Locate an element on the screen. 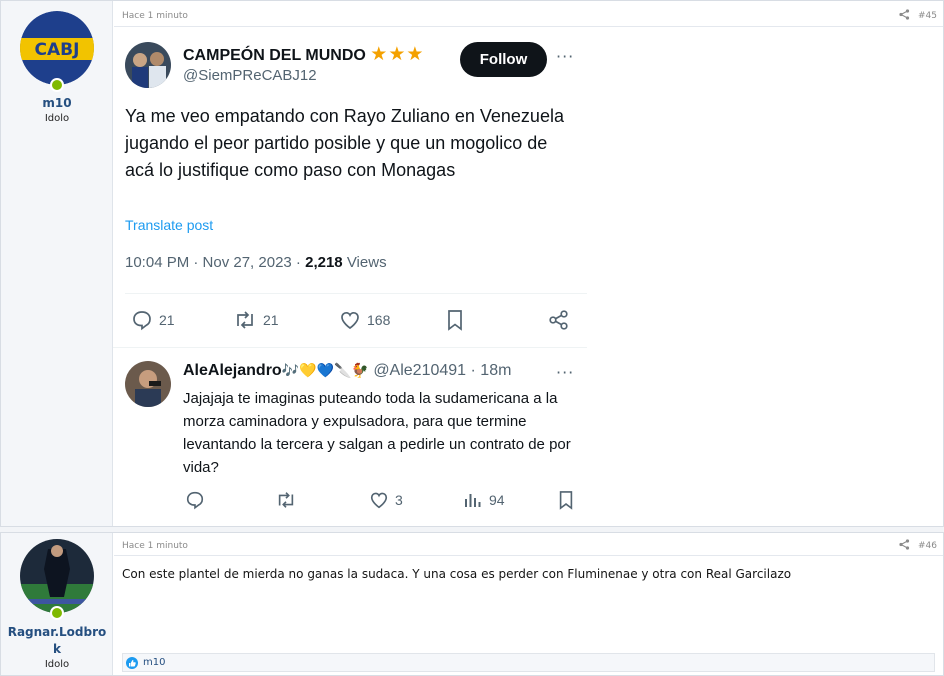 Image resolution: width=944 pixels, height=676 pixels. avatar: CABJ is located at coordinates (57, 48).